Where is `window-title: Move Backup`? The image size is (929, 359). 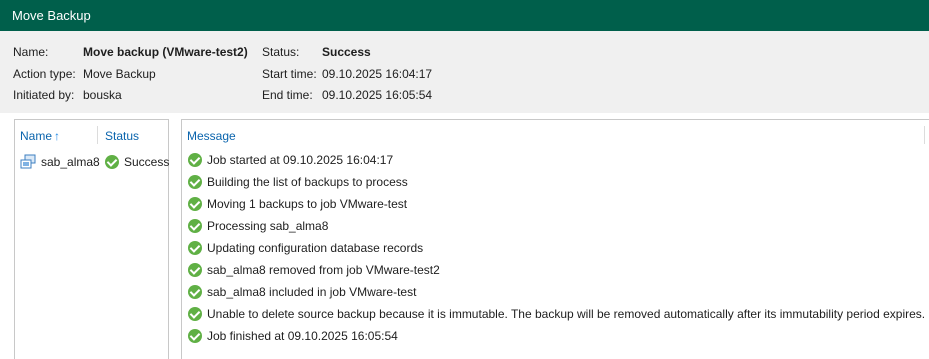 window-title: Move Backup is located at coordinates (51, 15).